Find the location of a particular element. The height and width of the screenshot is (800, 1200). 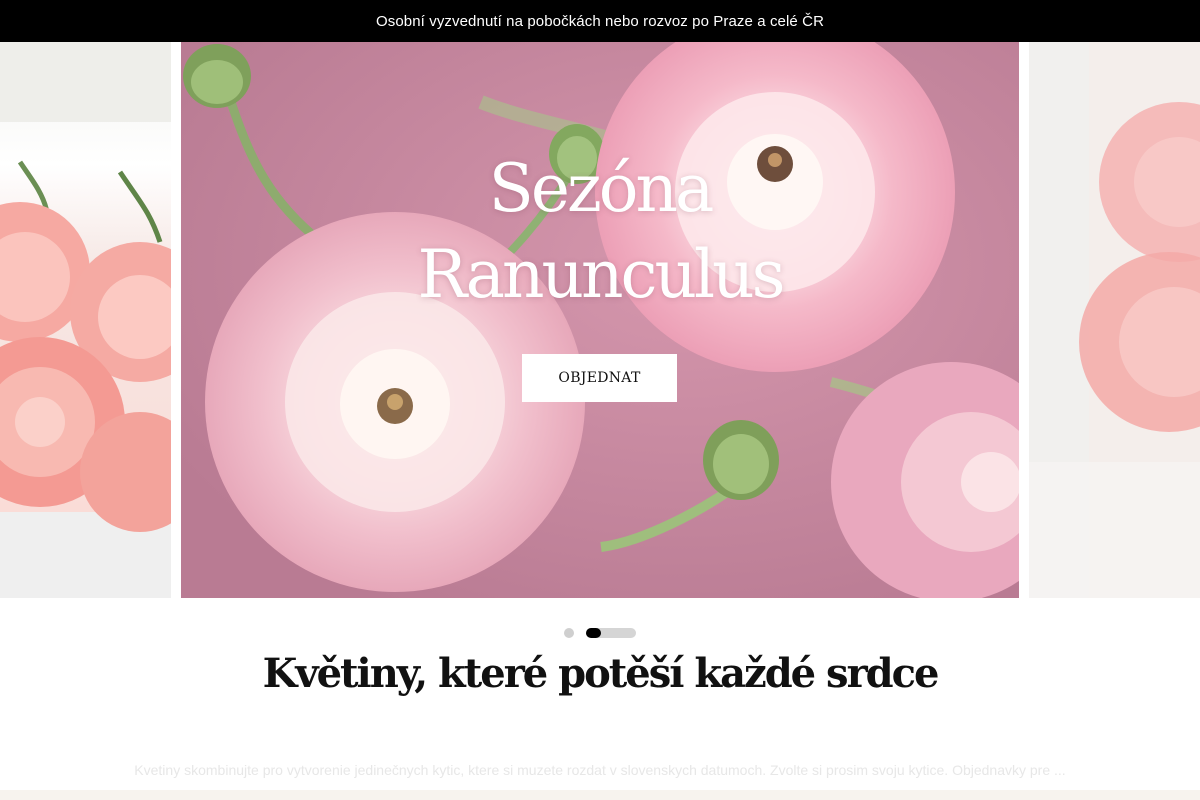

next-slide-flowers-image is located at coordinates (1114, 320).